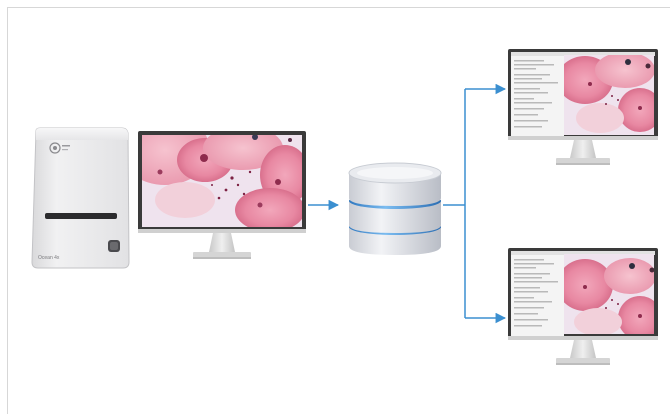  I want to click on database-icon, so click(395, 208).